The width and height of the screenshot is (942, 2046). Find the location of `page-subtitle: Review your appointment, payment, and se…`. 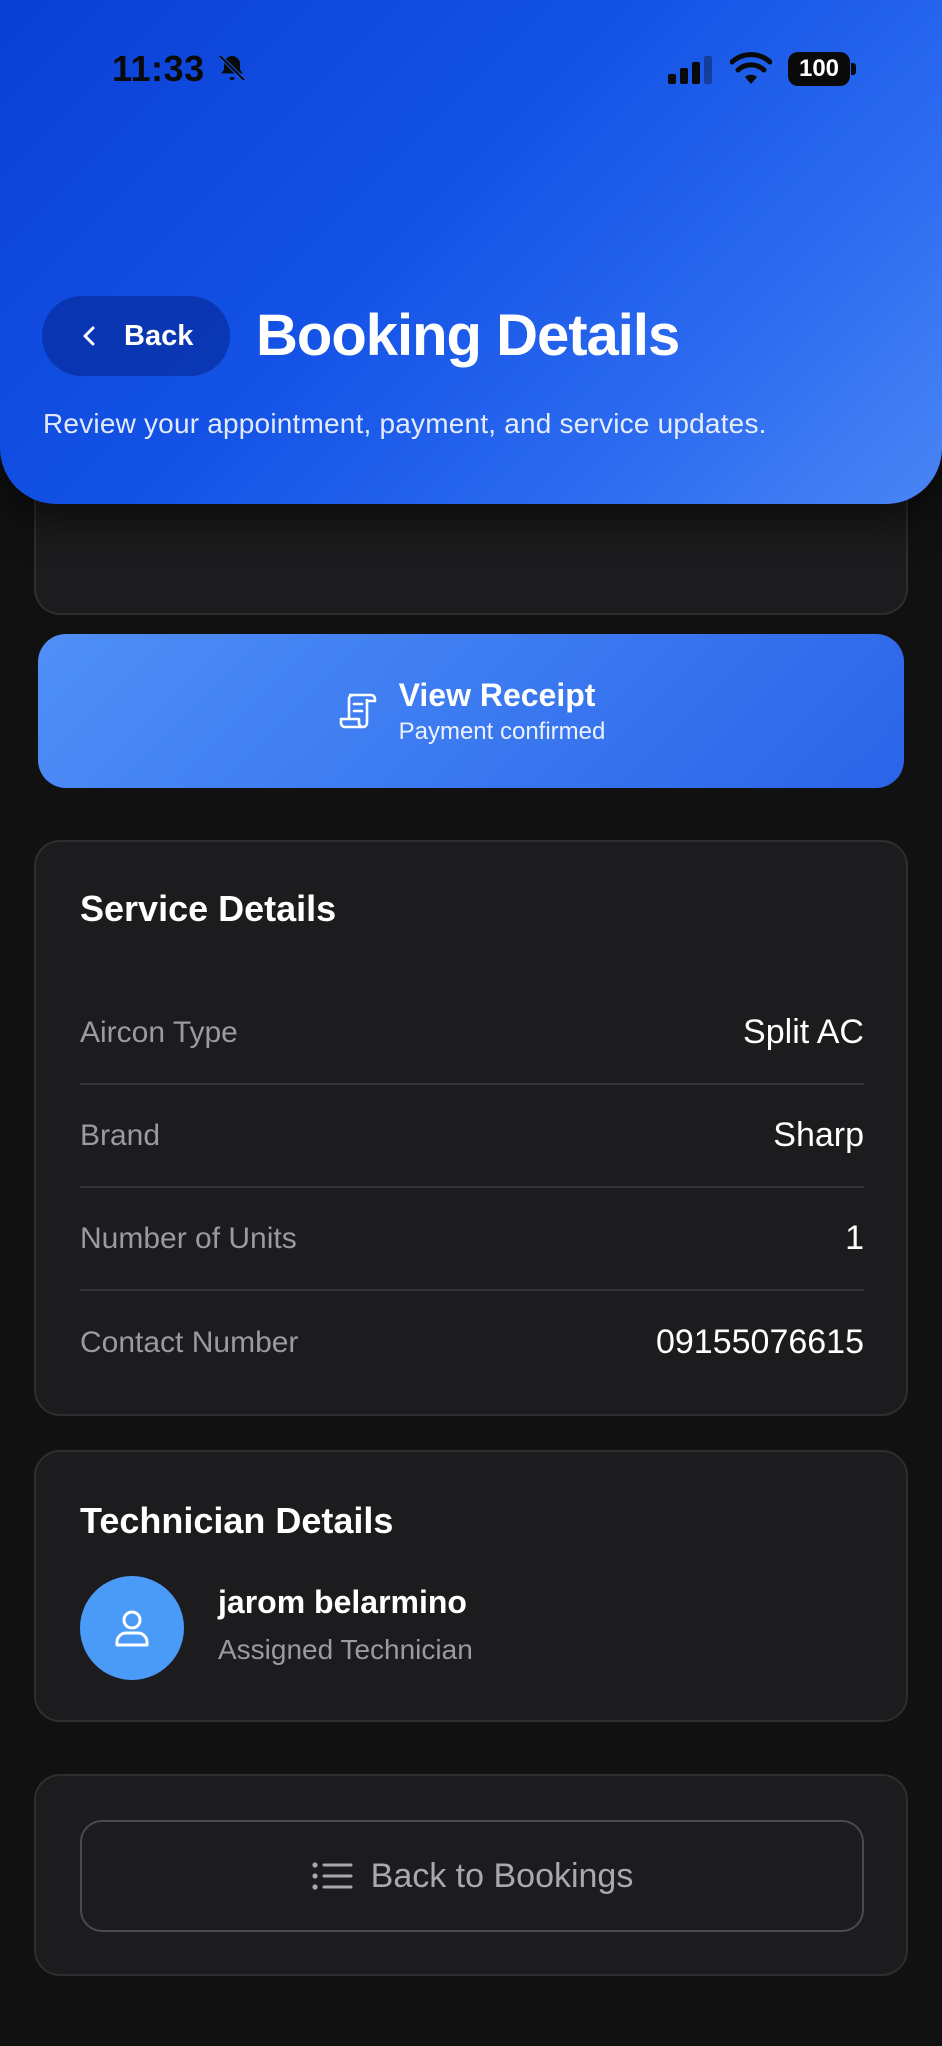

page-subtitle: Review your appointment, payment, and se… is located at coordinates (405, 423).